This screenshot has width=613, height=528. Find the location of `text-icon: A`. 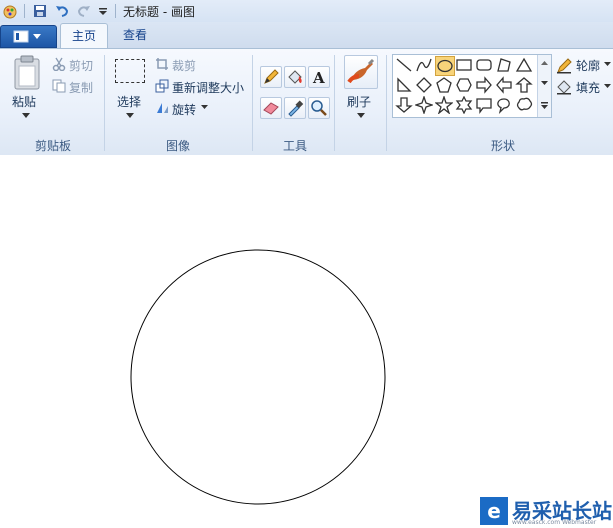

text-icon: A is located at coordinates (318, 78).